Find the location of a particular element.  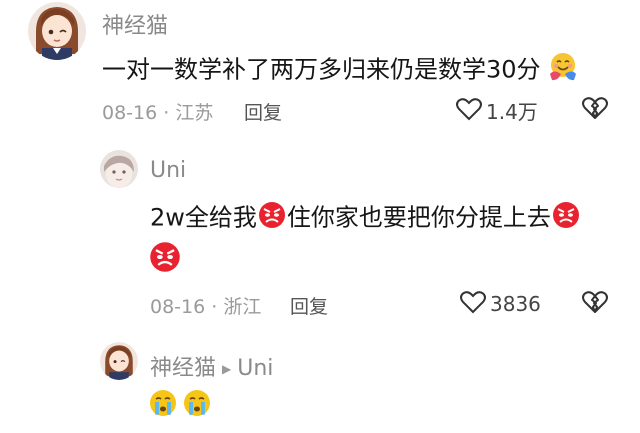

like-button: 3836 is located at coordinates (500, 304).